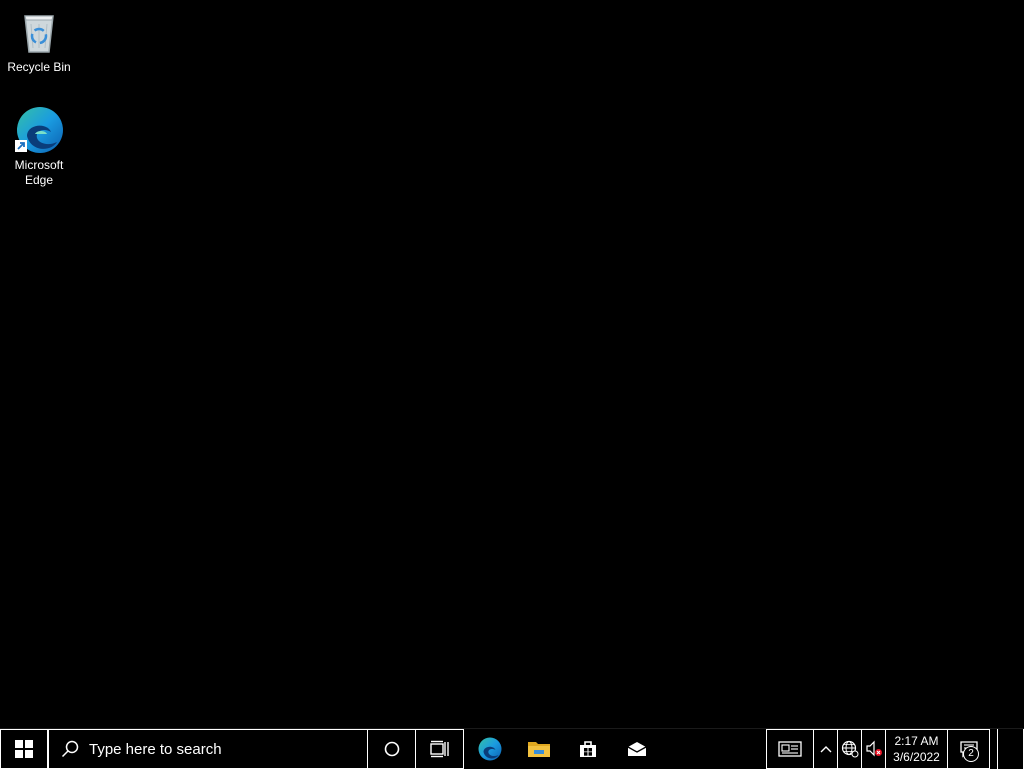  I want to click on action-center-button: 2, so click(969, 749).